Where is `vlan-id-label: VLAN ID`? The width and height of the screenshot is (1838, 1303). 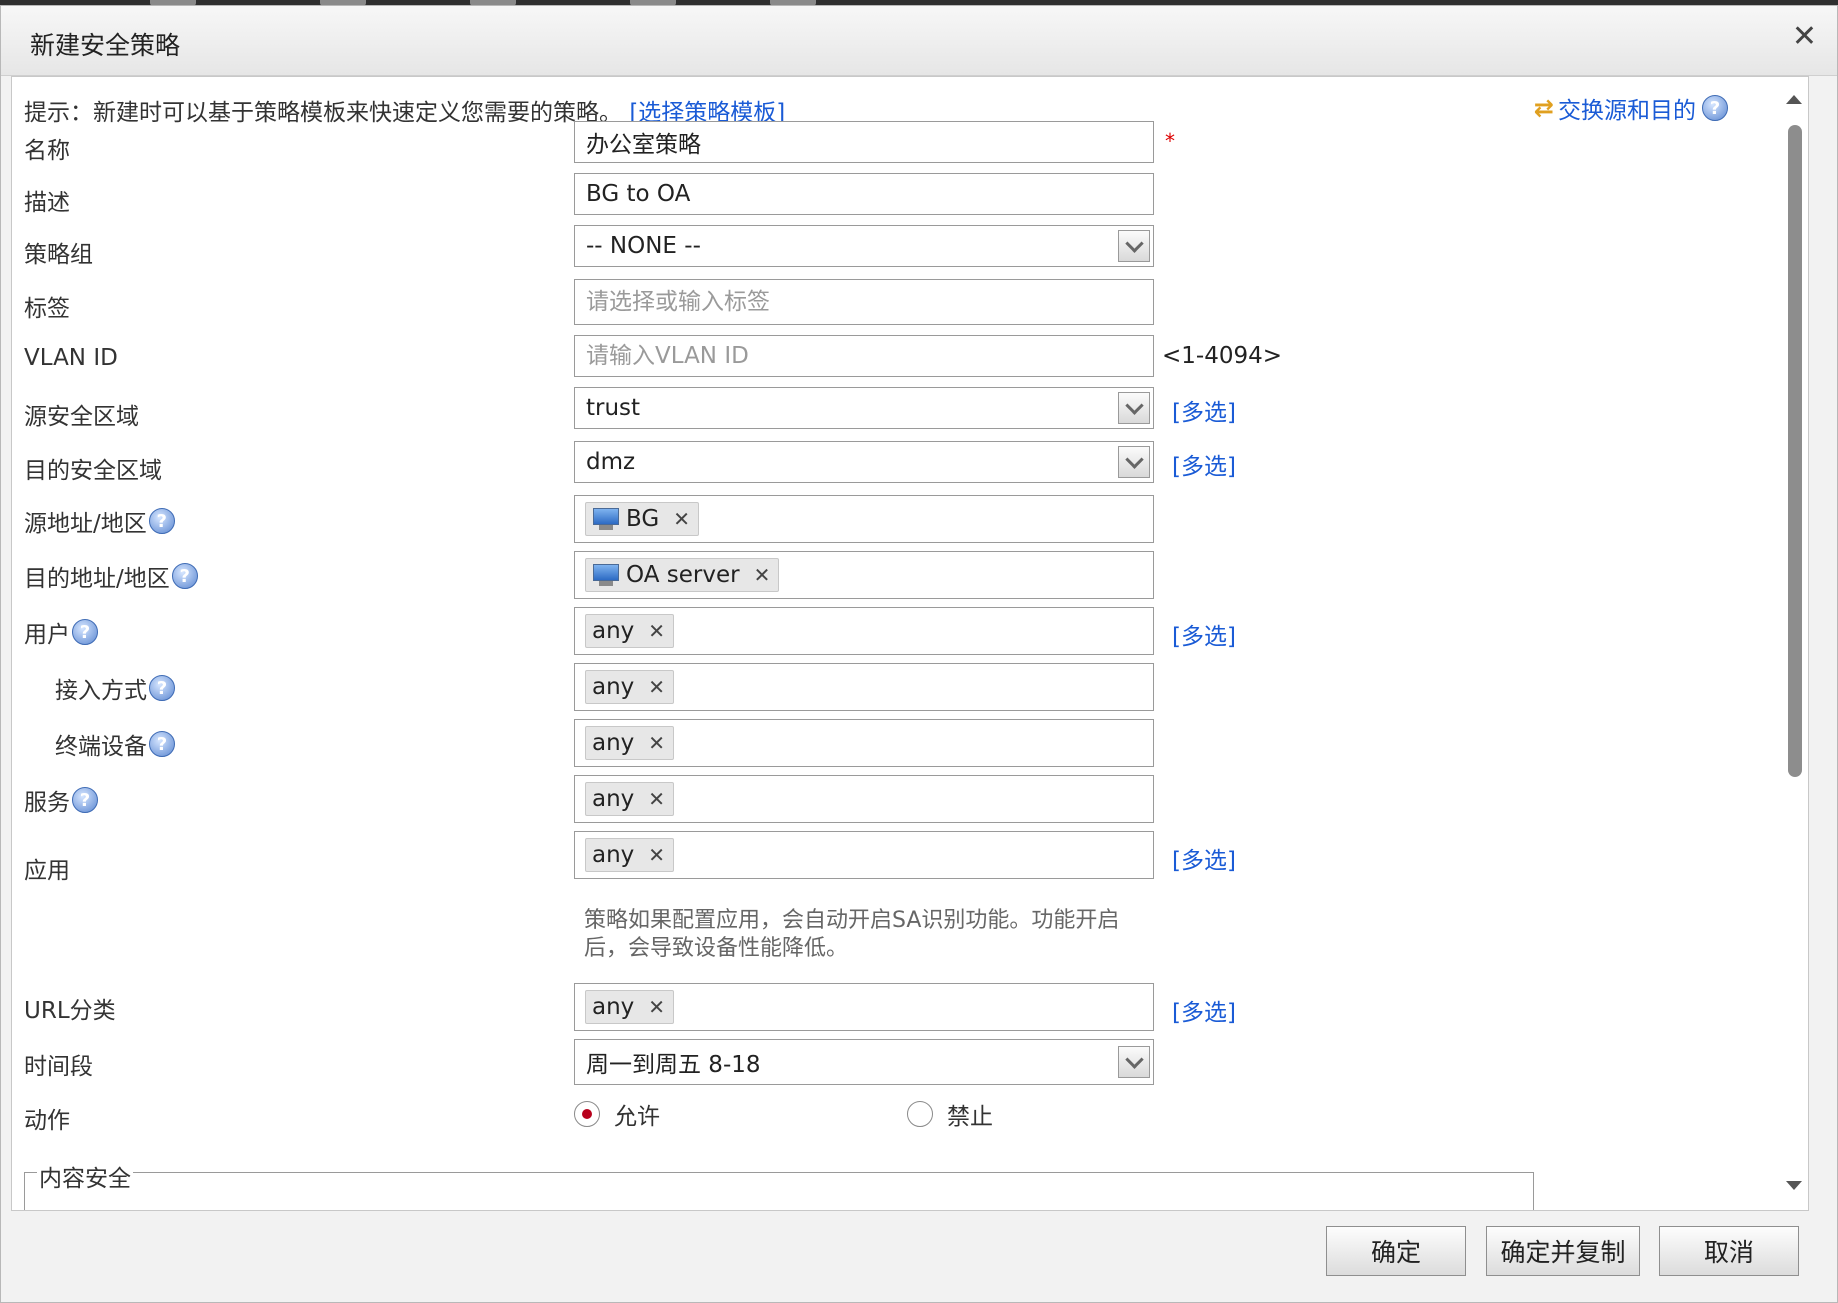
vlan-id-label: VLAN ID is located at coordinates (71, 358).